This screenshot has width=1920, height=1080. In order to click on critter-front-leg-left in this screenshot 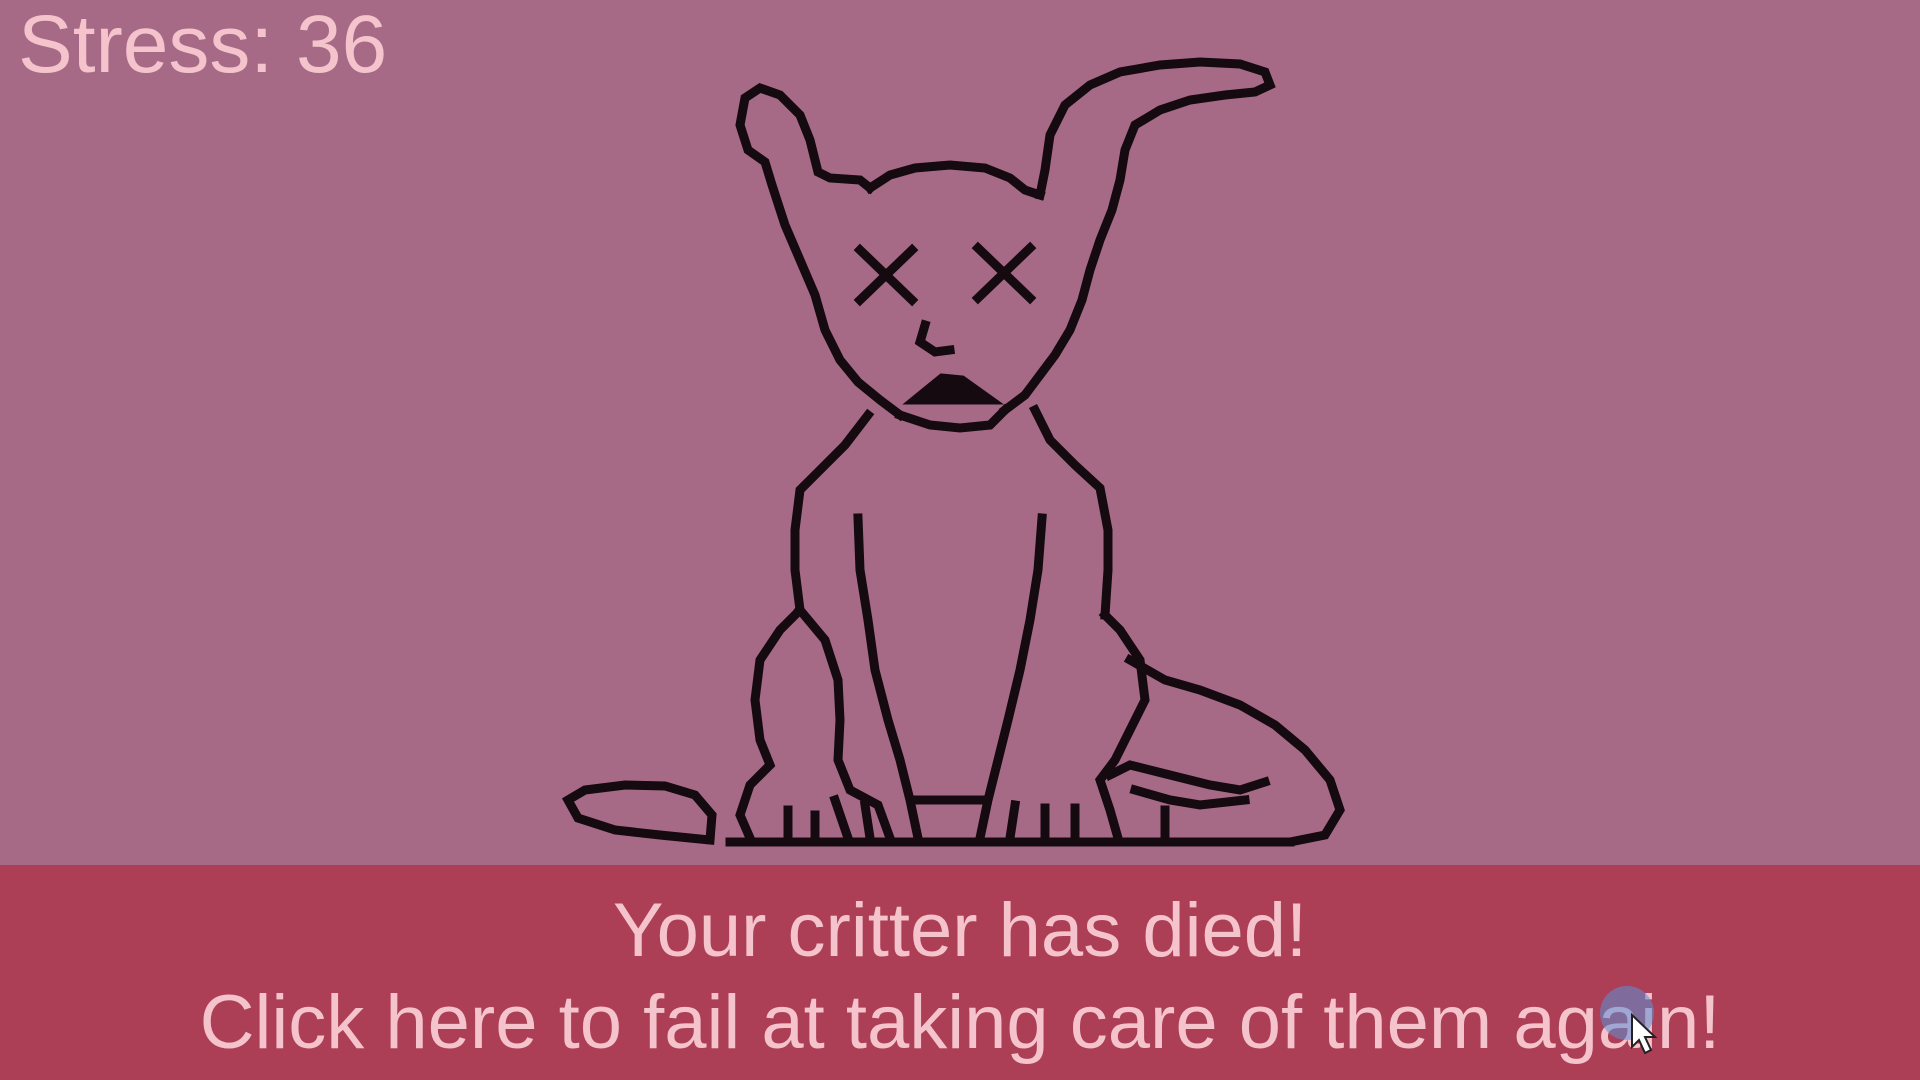, I will do `click(888, 678)`.